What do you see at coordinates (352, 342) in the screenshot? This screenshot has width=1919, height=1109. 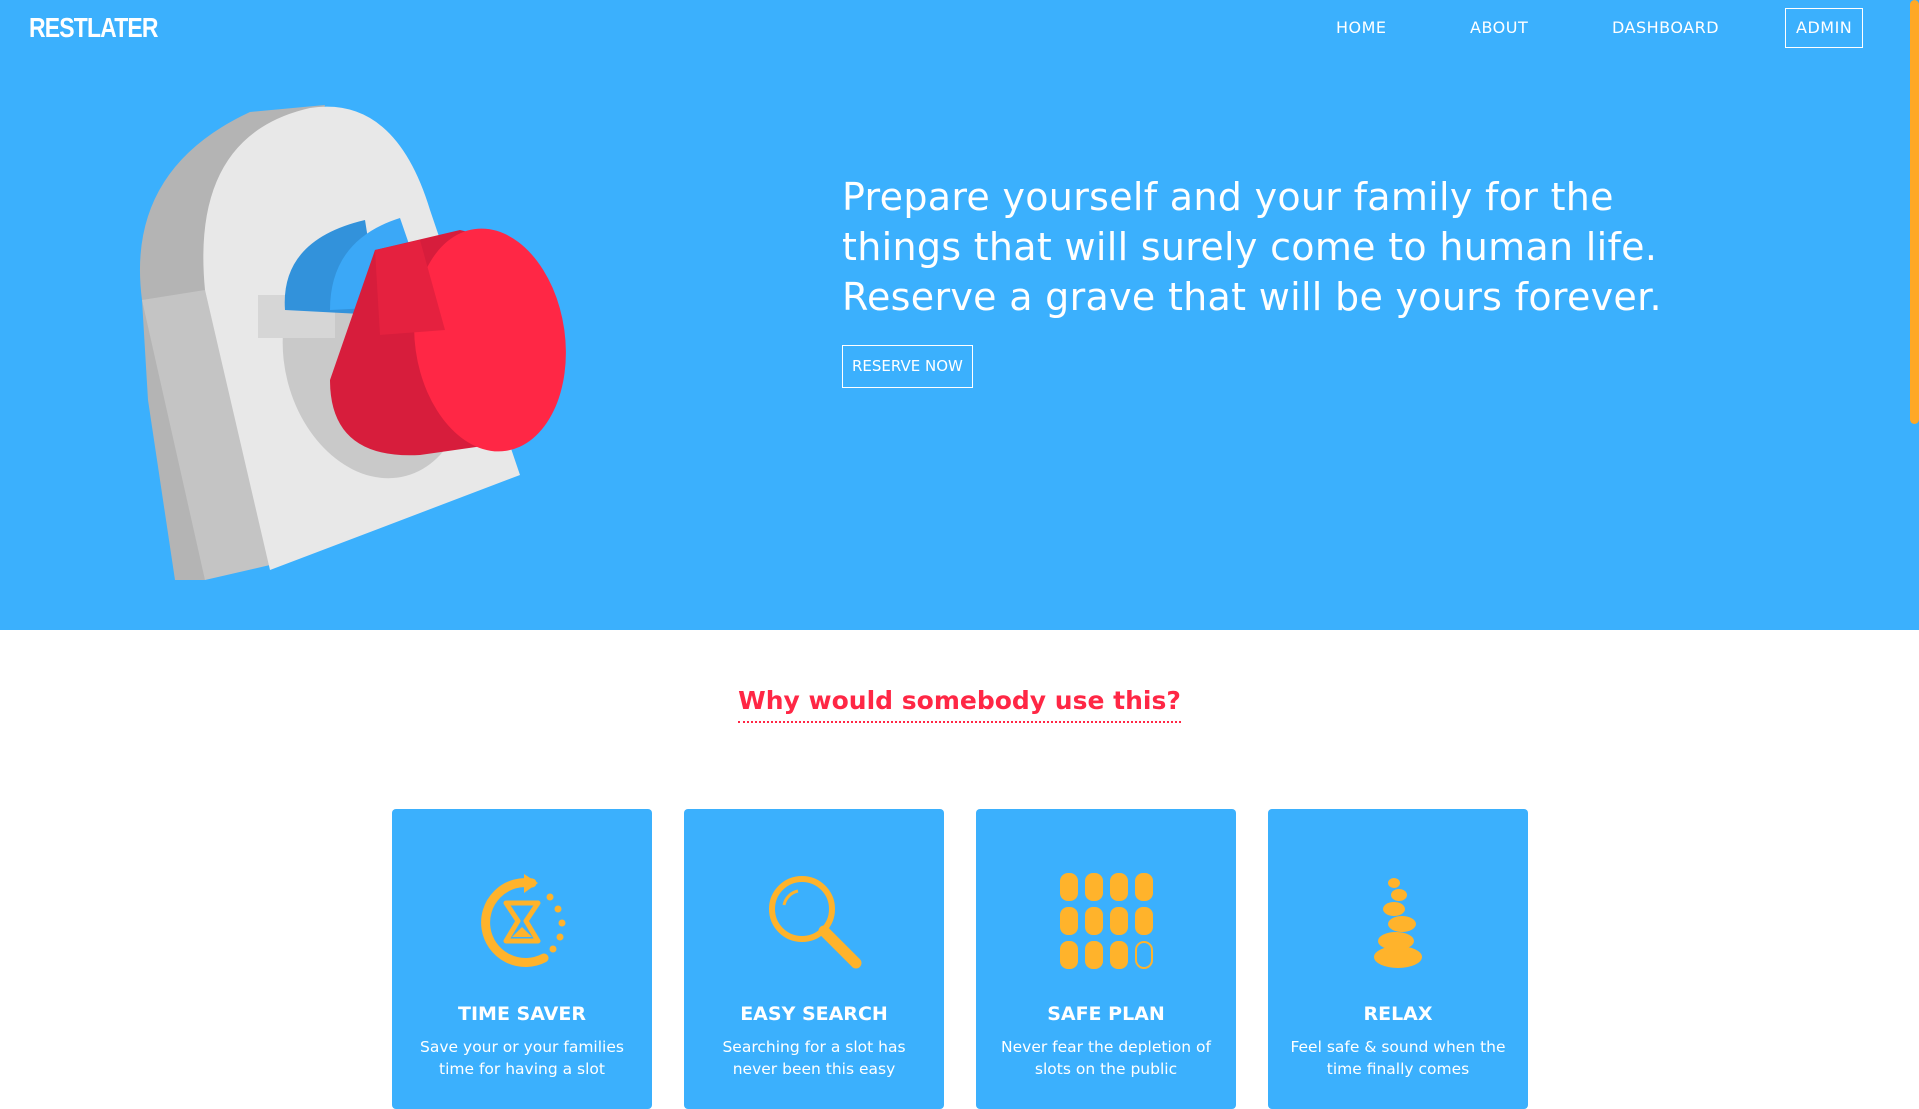 I see `tombstone-illustration` at bounding box center [352, 342].